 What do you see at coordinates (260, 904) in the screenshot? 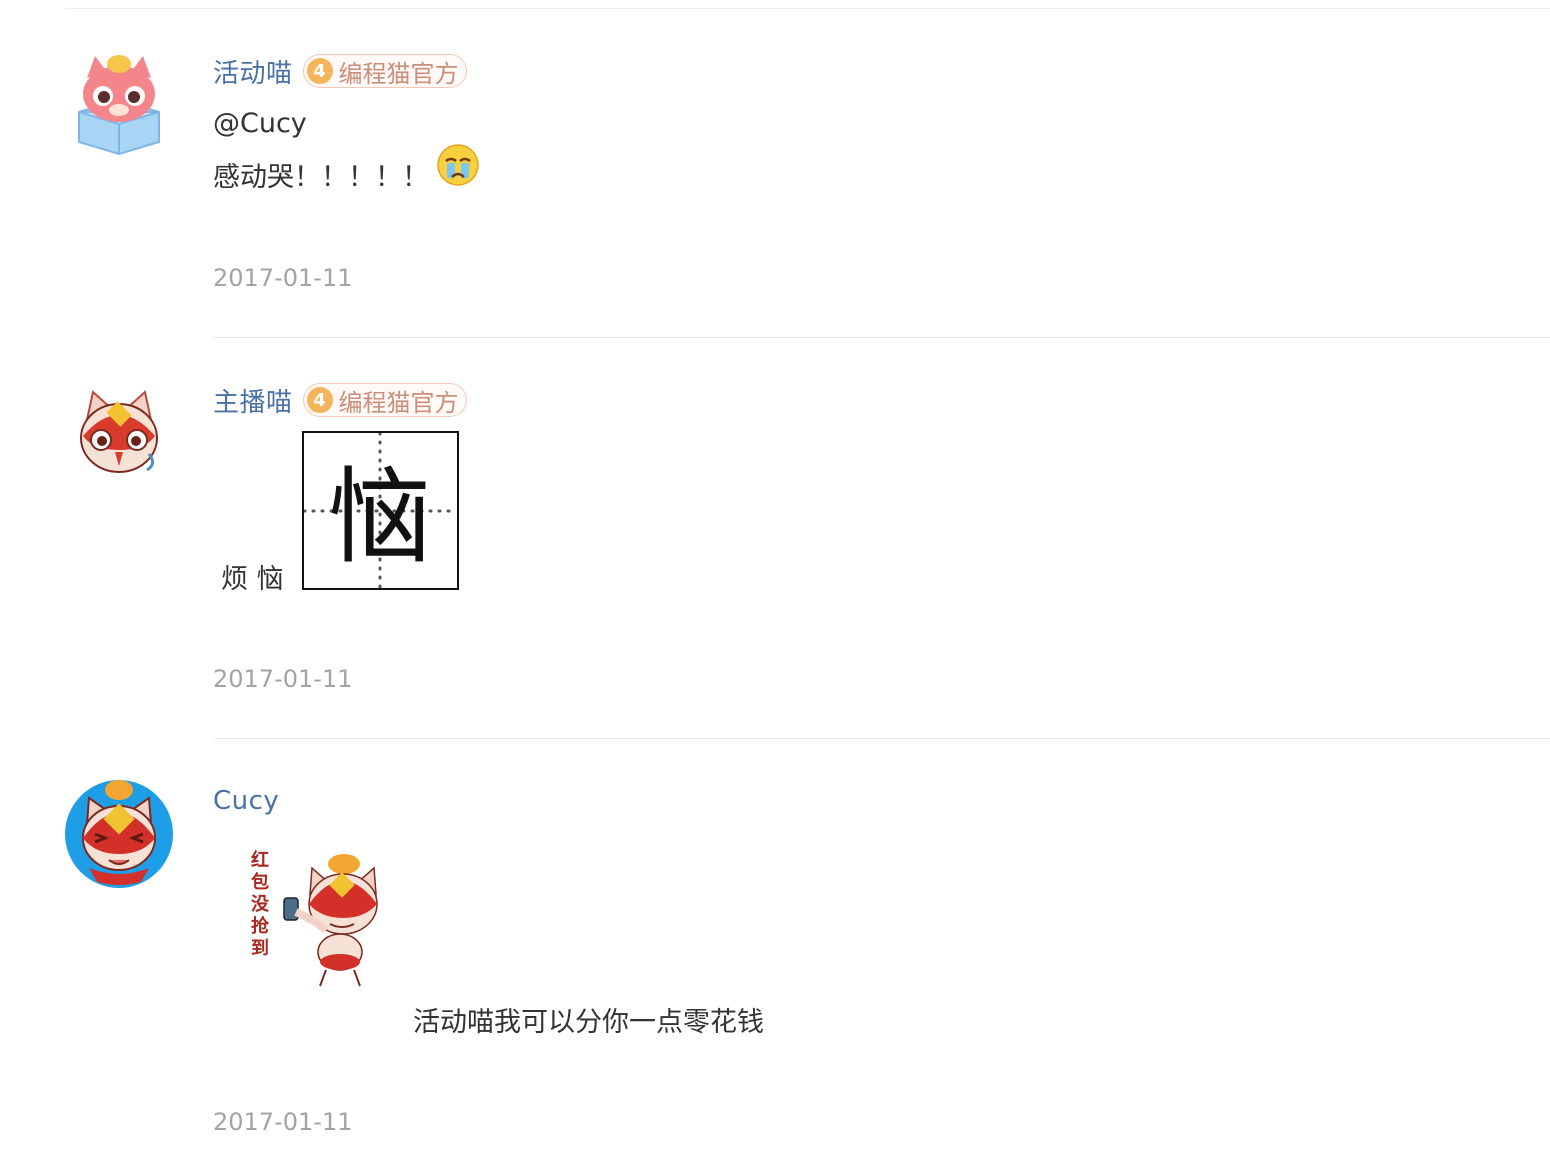
I see `svg-text: 没` at bounding box center [260, 904].